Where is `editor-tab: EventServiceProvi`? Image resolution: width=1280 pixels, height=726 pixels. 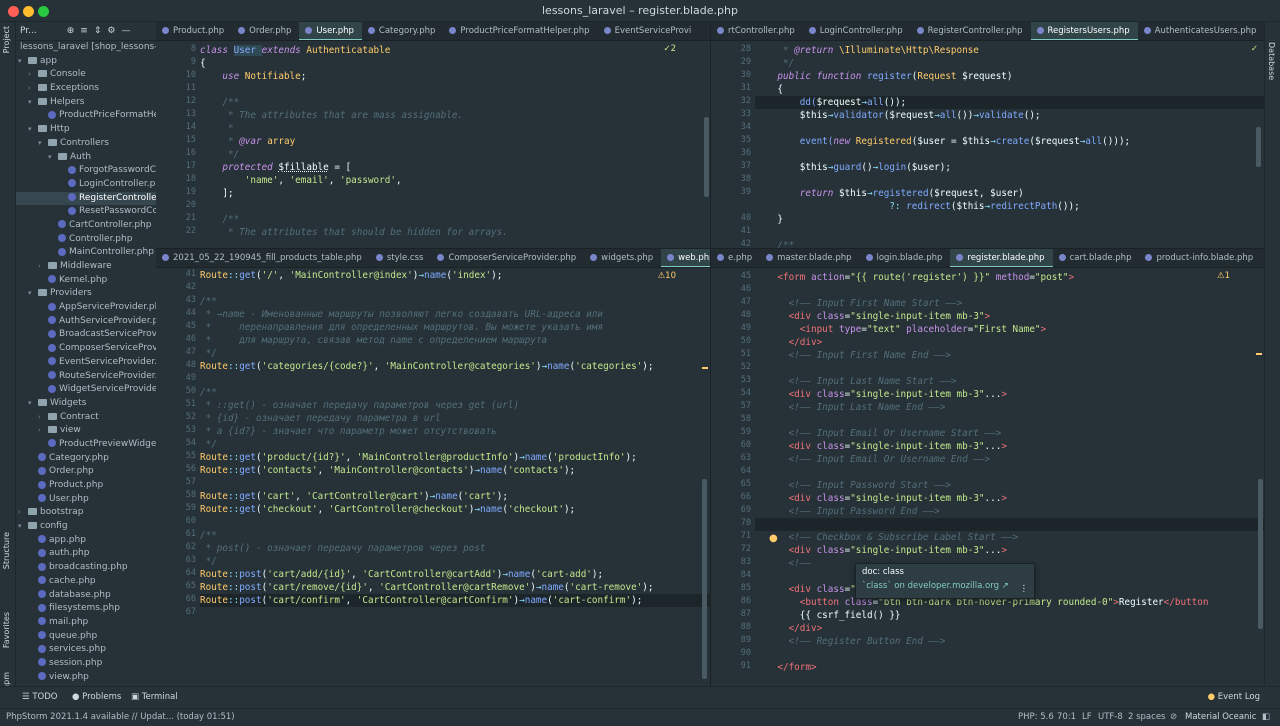 editor-tab: EventServiceProvi is located at coordinates (649, 31).